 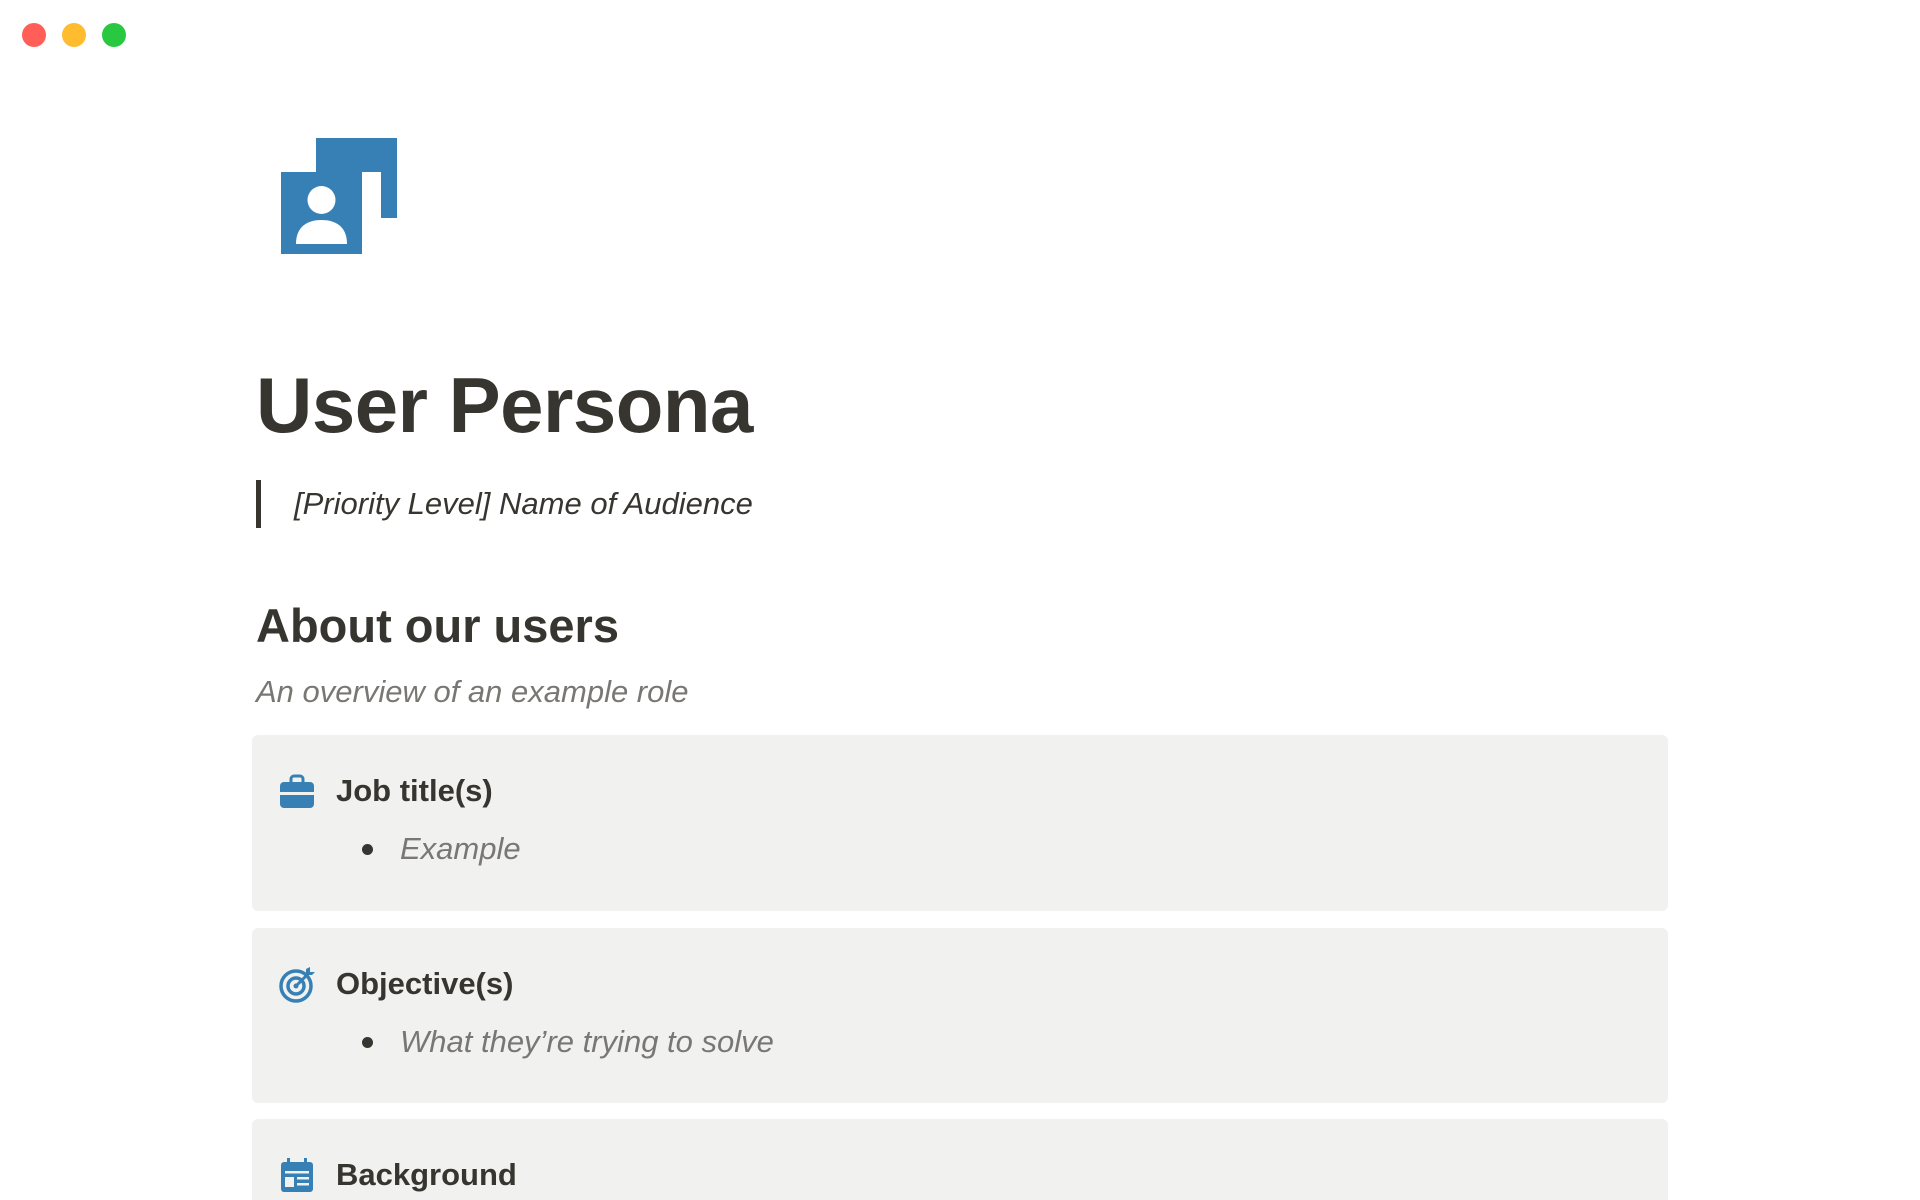 I want to click on quote-text: [Priority Level] Name of Audience, so click(x=523, y=503).